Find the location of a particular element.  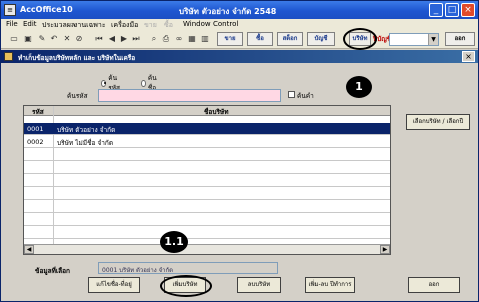

exit-button: ออก is located at coordinates (460, 39).